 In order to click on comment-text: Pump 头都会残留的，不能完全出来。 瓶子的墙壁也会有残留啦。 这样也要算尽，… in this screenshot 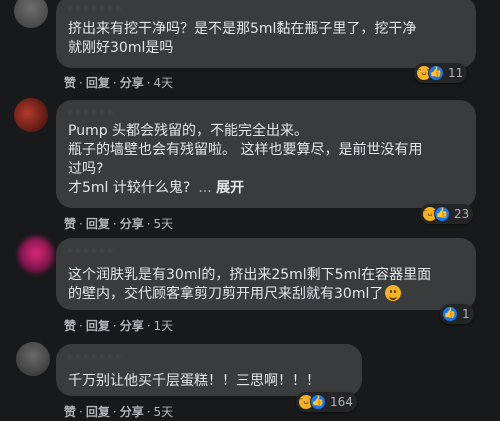, I will do `click(266, 160)`.